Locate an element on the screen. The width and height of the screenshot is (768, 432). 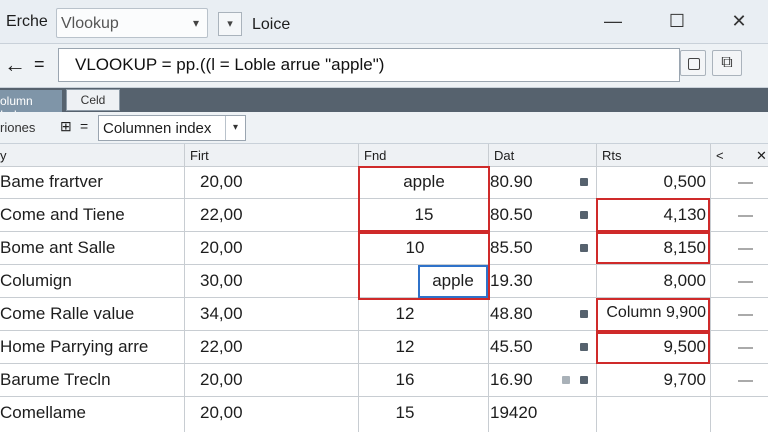
tab-cell: Celd is located at coordinates (93, 100).